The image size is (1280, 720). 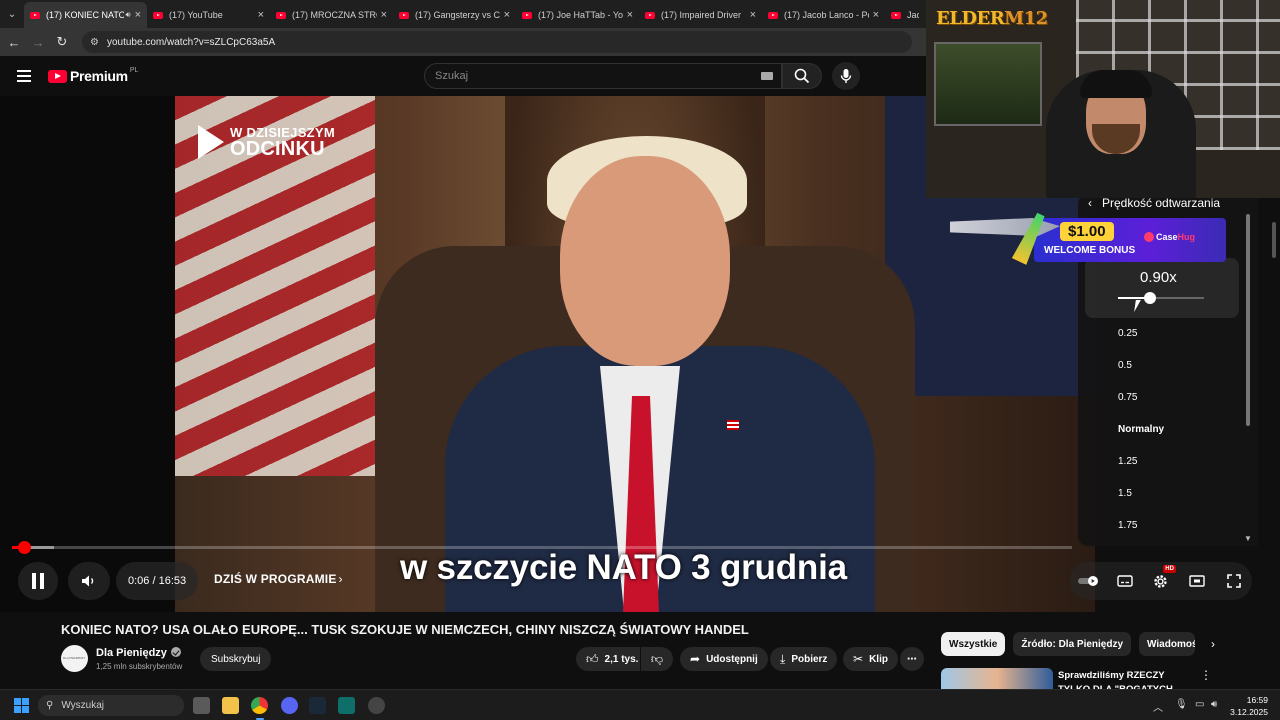 I want to click on speed-option: 1.5, so click(x=1125, y=493).